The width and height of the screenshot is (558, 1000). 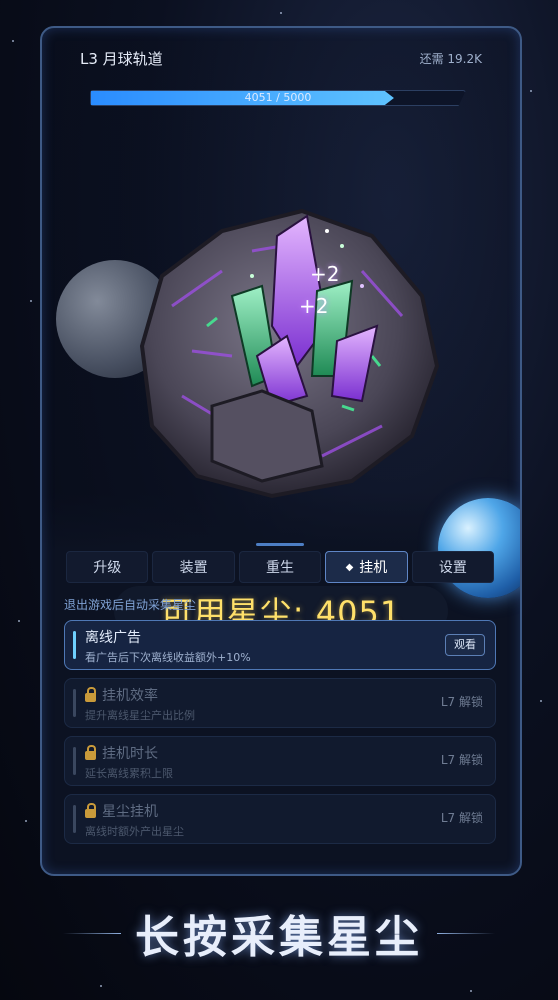 I want to click on banner-text: 长按采集星尘, so click(x=279, y=937).